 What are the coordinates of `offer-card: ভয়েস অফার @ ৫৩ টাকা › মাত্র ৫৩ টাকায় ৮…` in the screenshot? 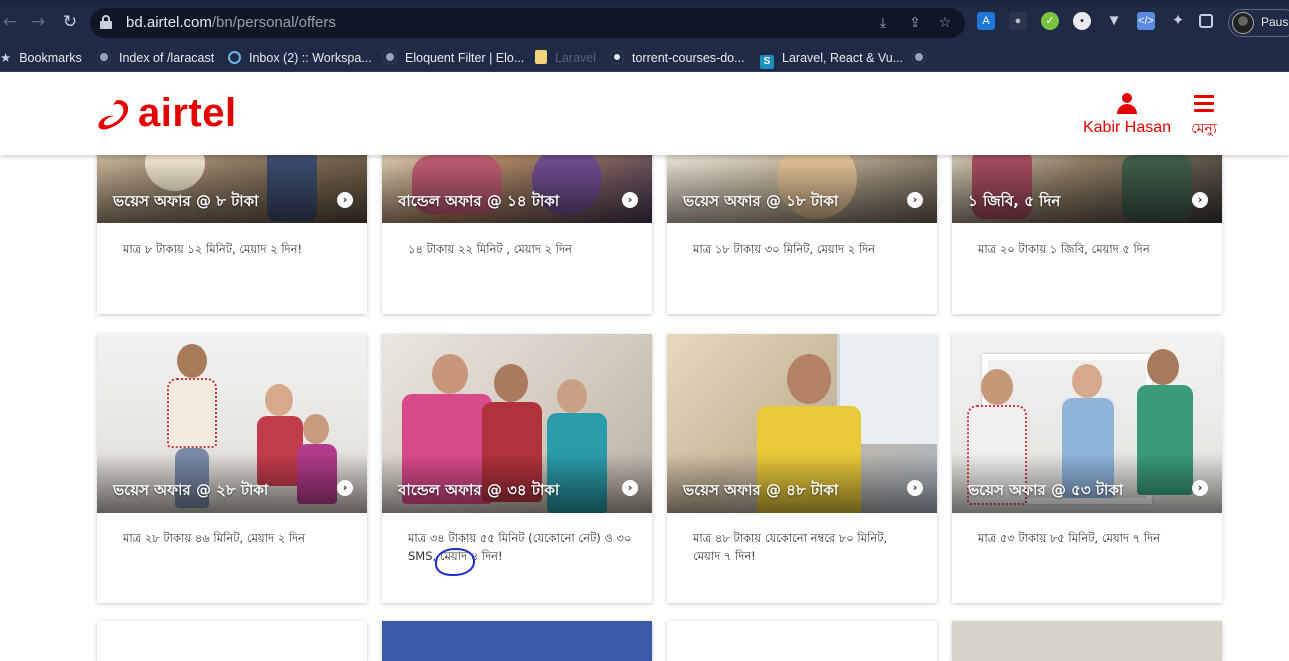 It's located at (1087, 468).